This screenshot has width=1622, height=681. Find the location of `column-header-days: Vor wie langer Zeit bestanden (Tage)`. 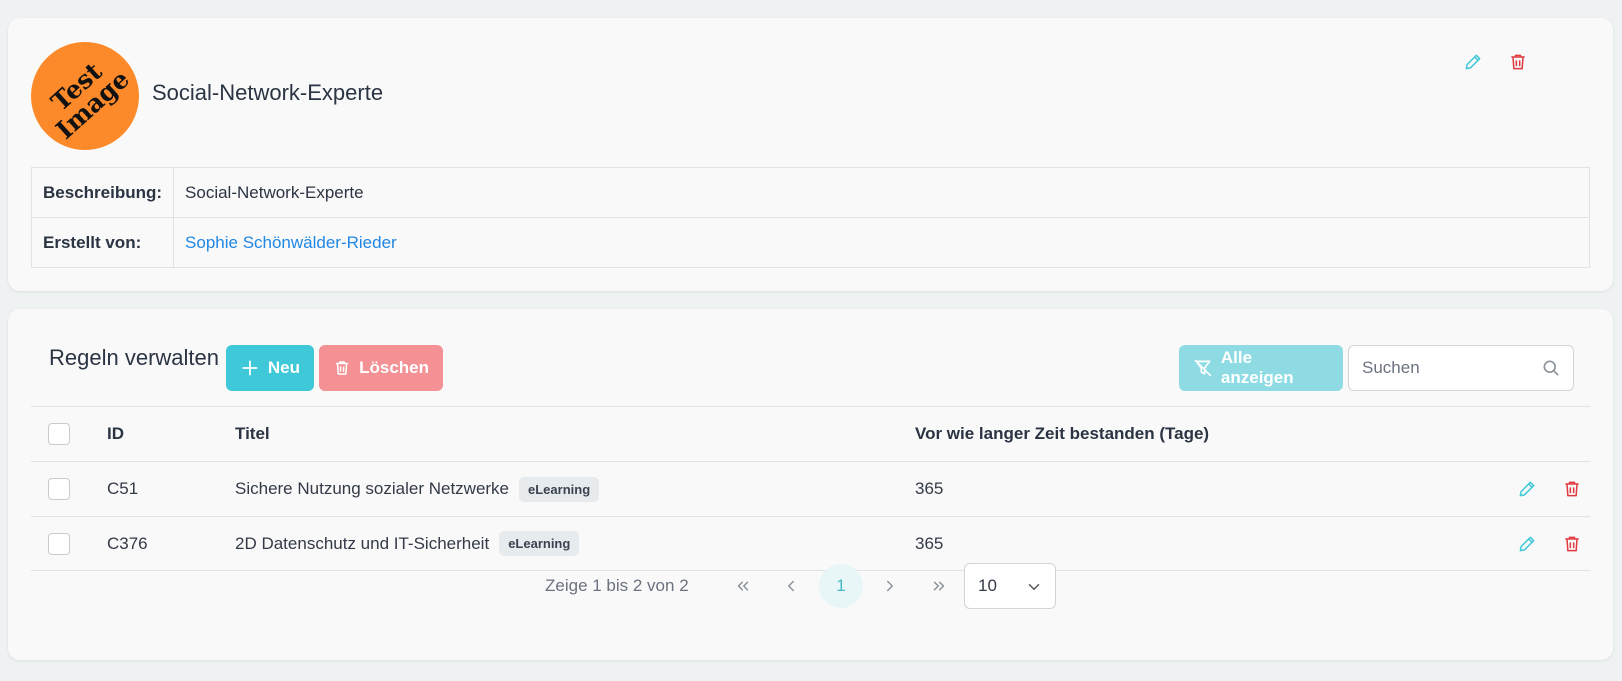

column-header-days: Vor wie langer Zeit bestanden (Tage) is located at coordinates (1062, 434).